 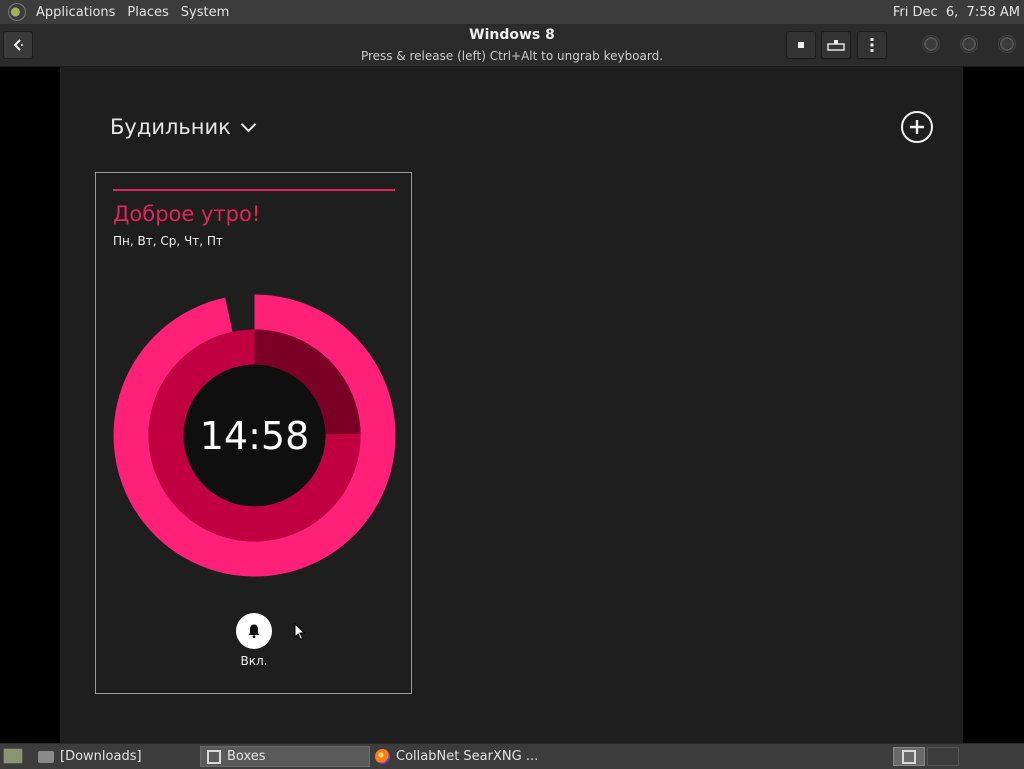 What do you see at coordinates (170, 127) in the screenshot?
I see `app-title-text: Будильник` at bounding box center [170, 127].